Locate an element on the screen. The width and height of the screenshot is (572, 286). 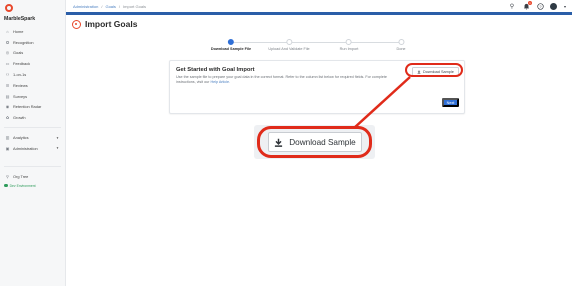
people-icon: ⚇ is located at coordinates (7, 75).